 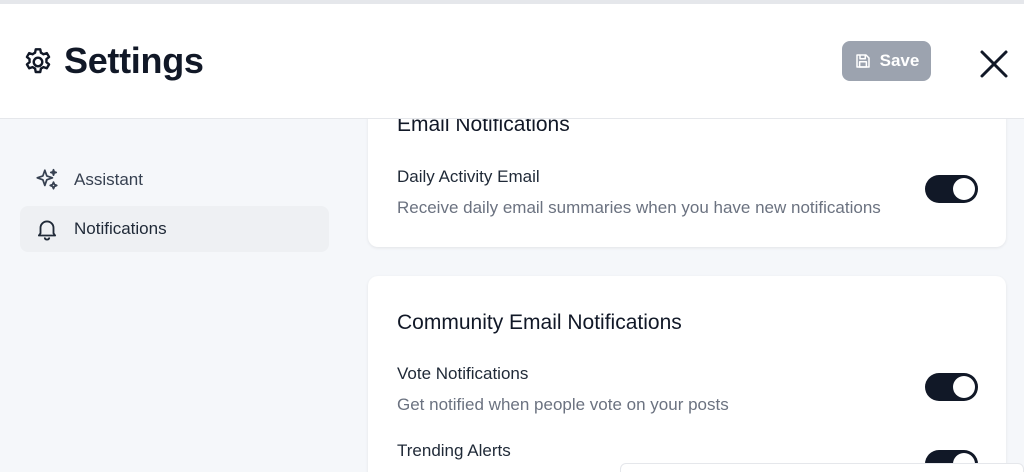 What do you see at coordinates (47, 180) in the screenshot?
I see `sparkles-icon` at bounding box center [47, 180].